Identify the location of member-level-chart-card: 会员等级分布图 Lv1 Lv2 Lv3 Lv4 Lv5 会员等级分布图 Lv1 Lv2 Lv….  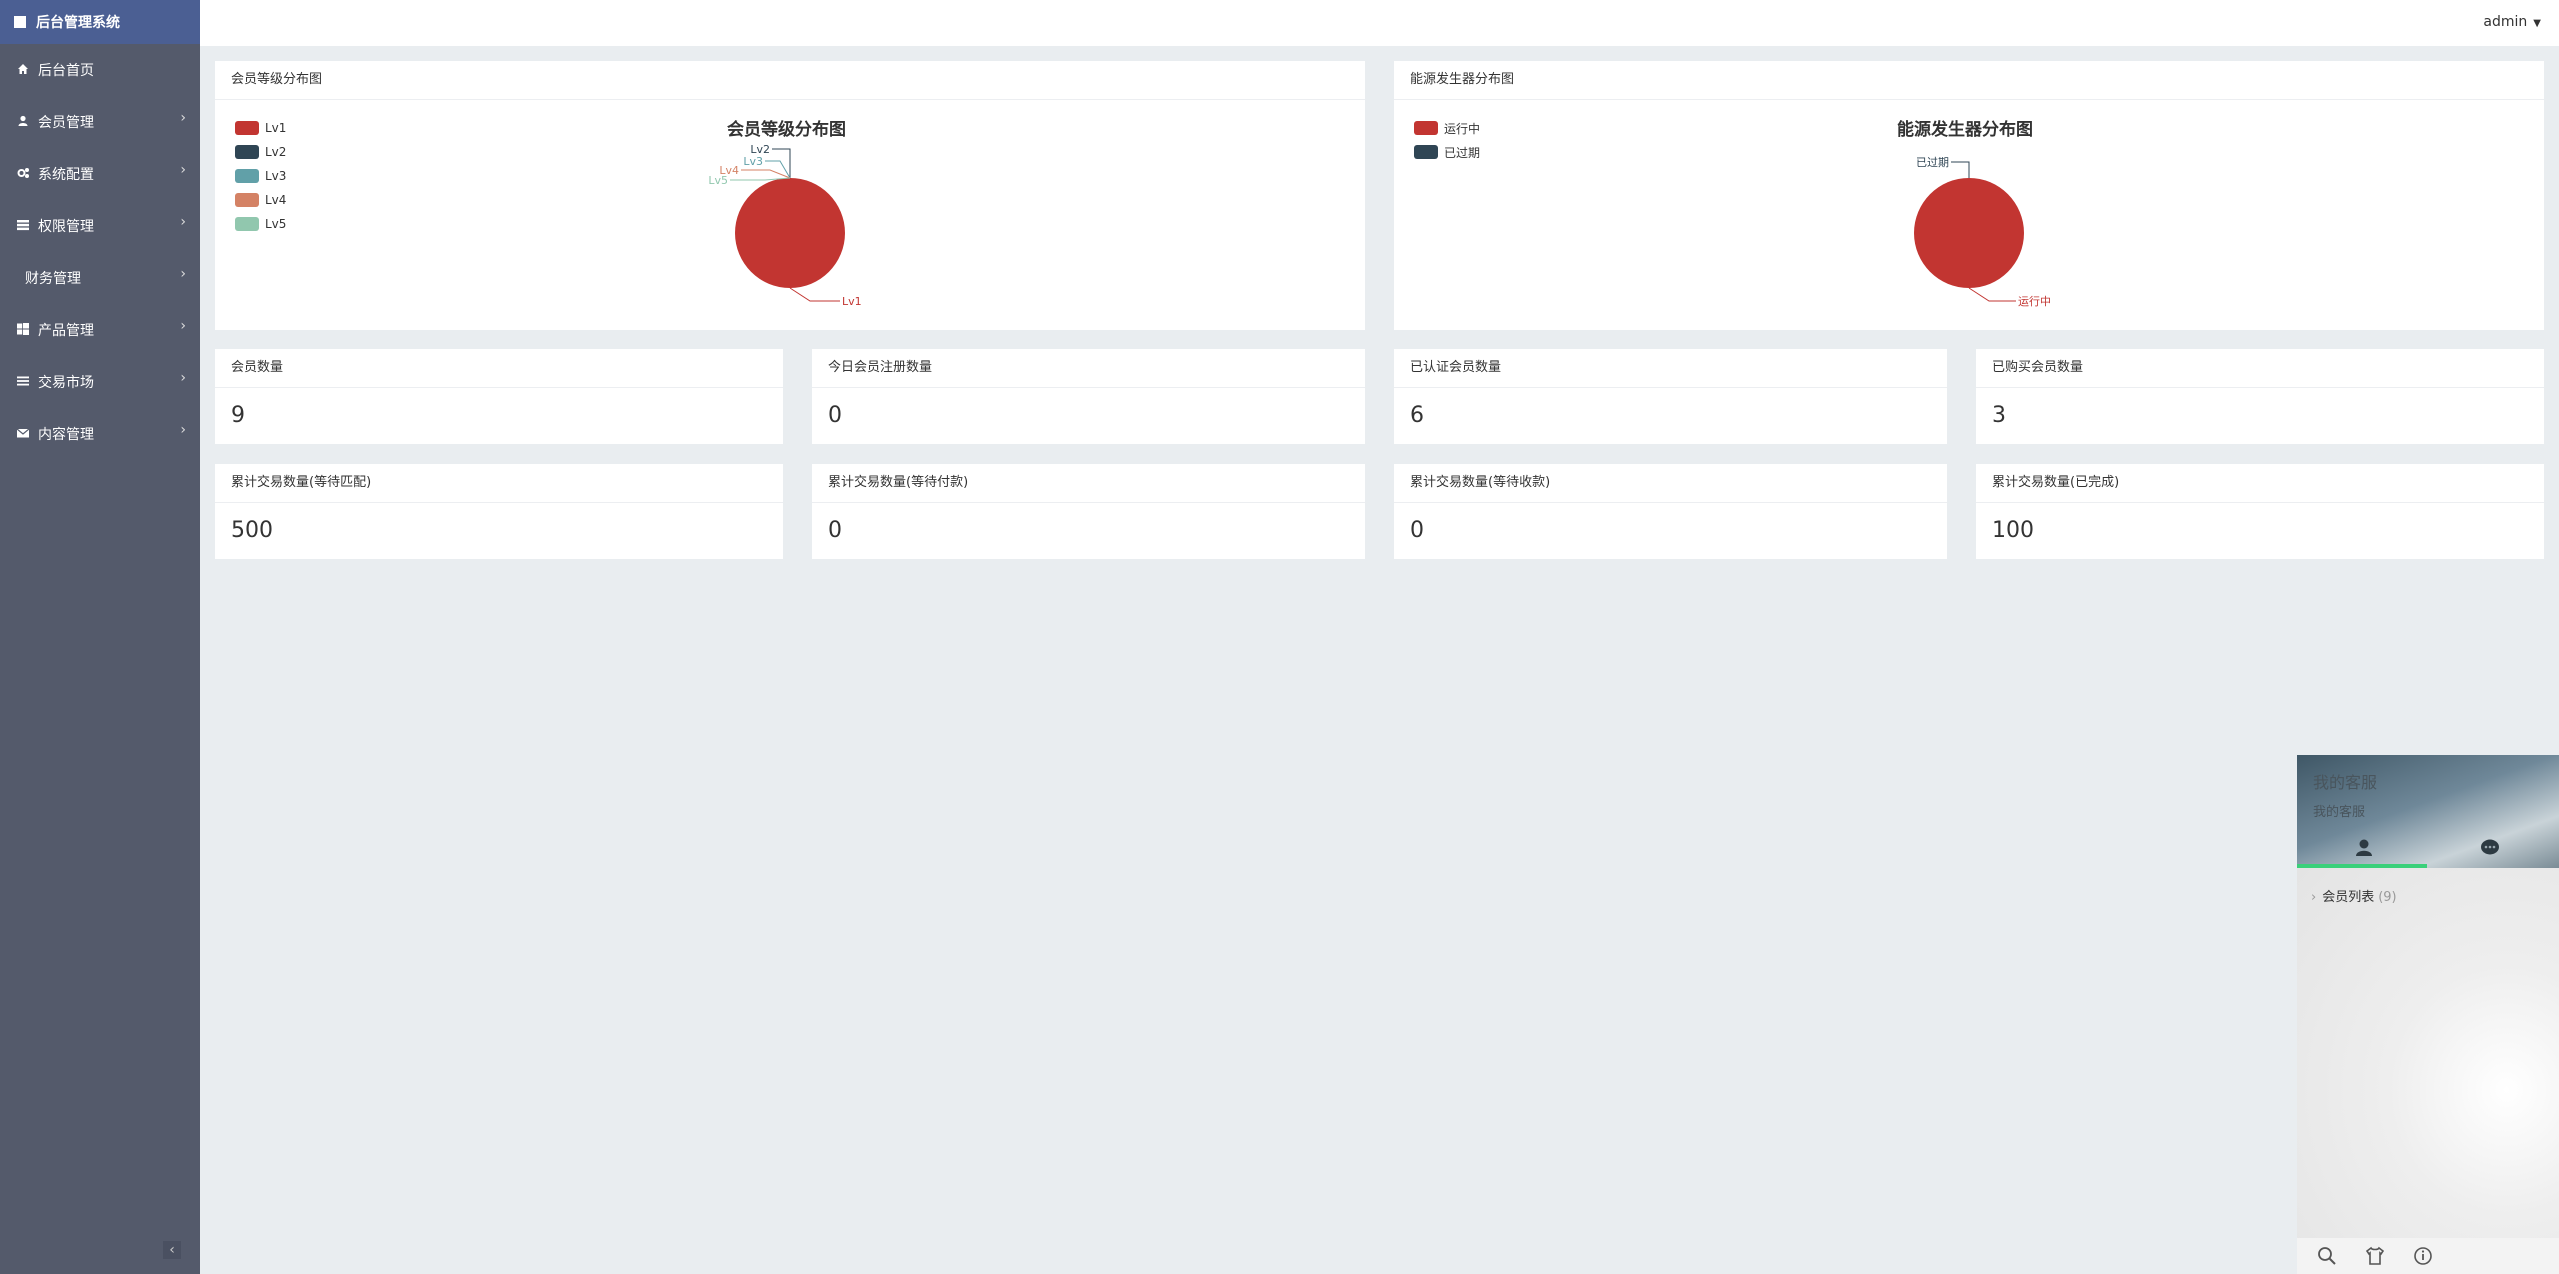
(790, 195).